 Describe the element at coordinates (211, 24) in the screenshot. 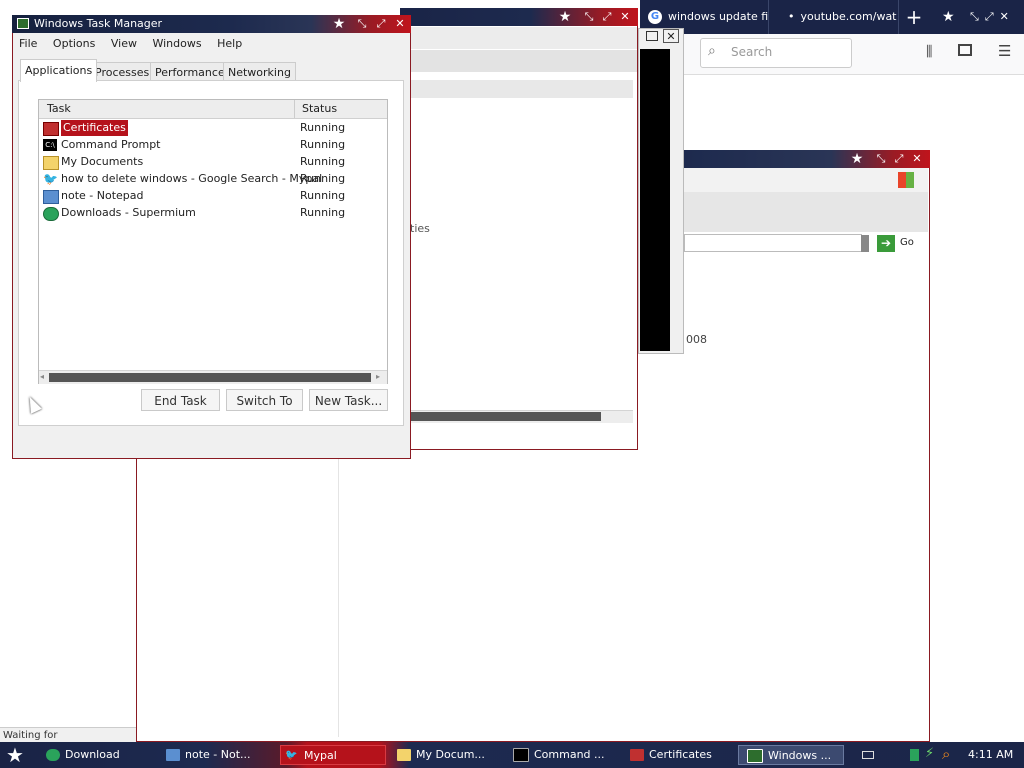

I see `task-manager-titlebar: Windows Task Manager ★ ⤡ ⤢ ✕` at that location.